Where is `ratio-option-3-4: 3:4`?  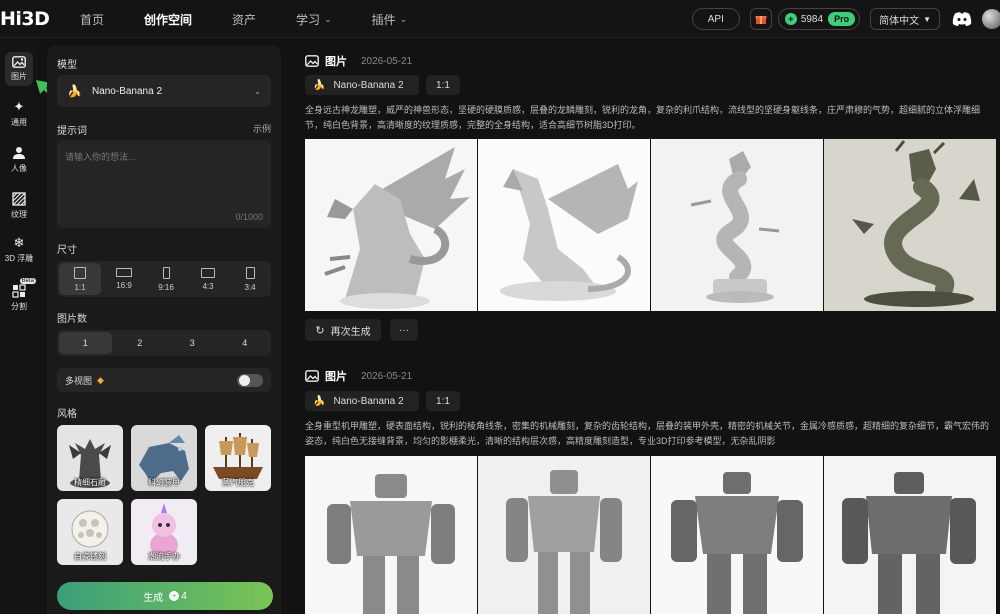 ratio-option-3-4: 3:4 is located at coordinates (250, 279).